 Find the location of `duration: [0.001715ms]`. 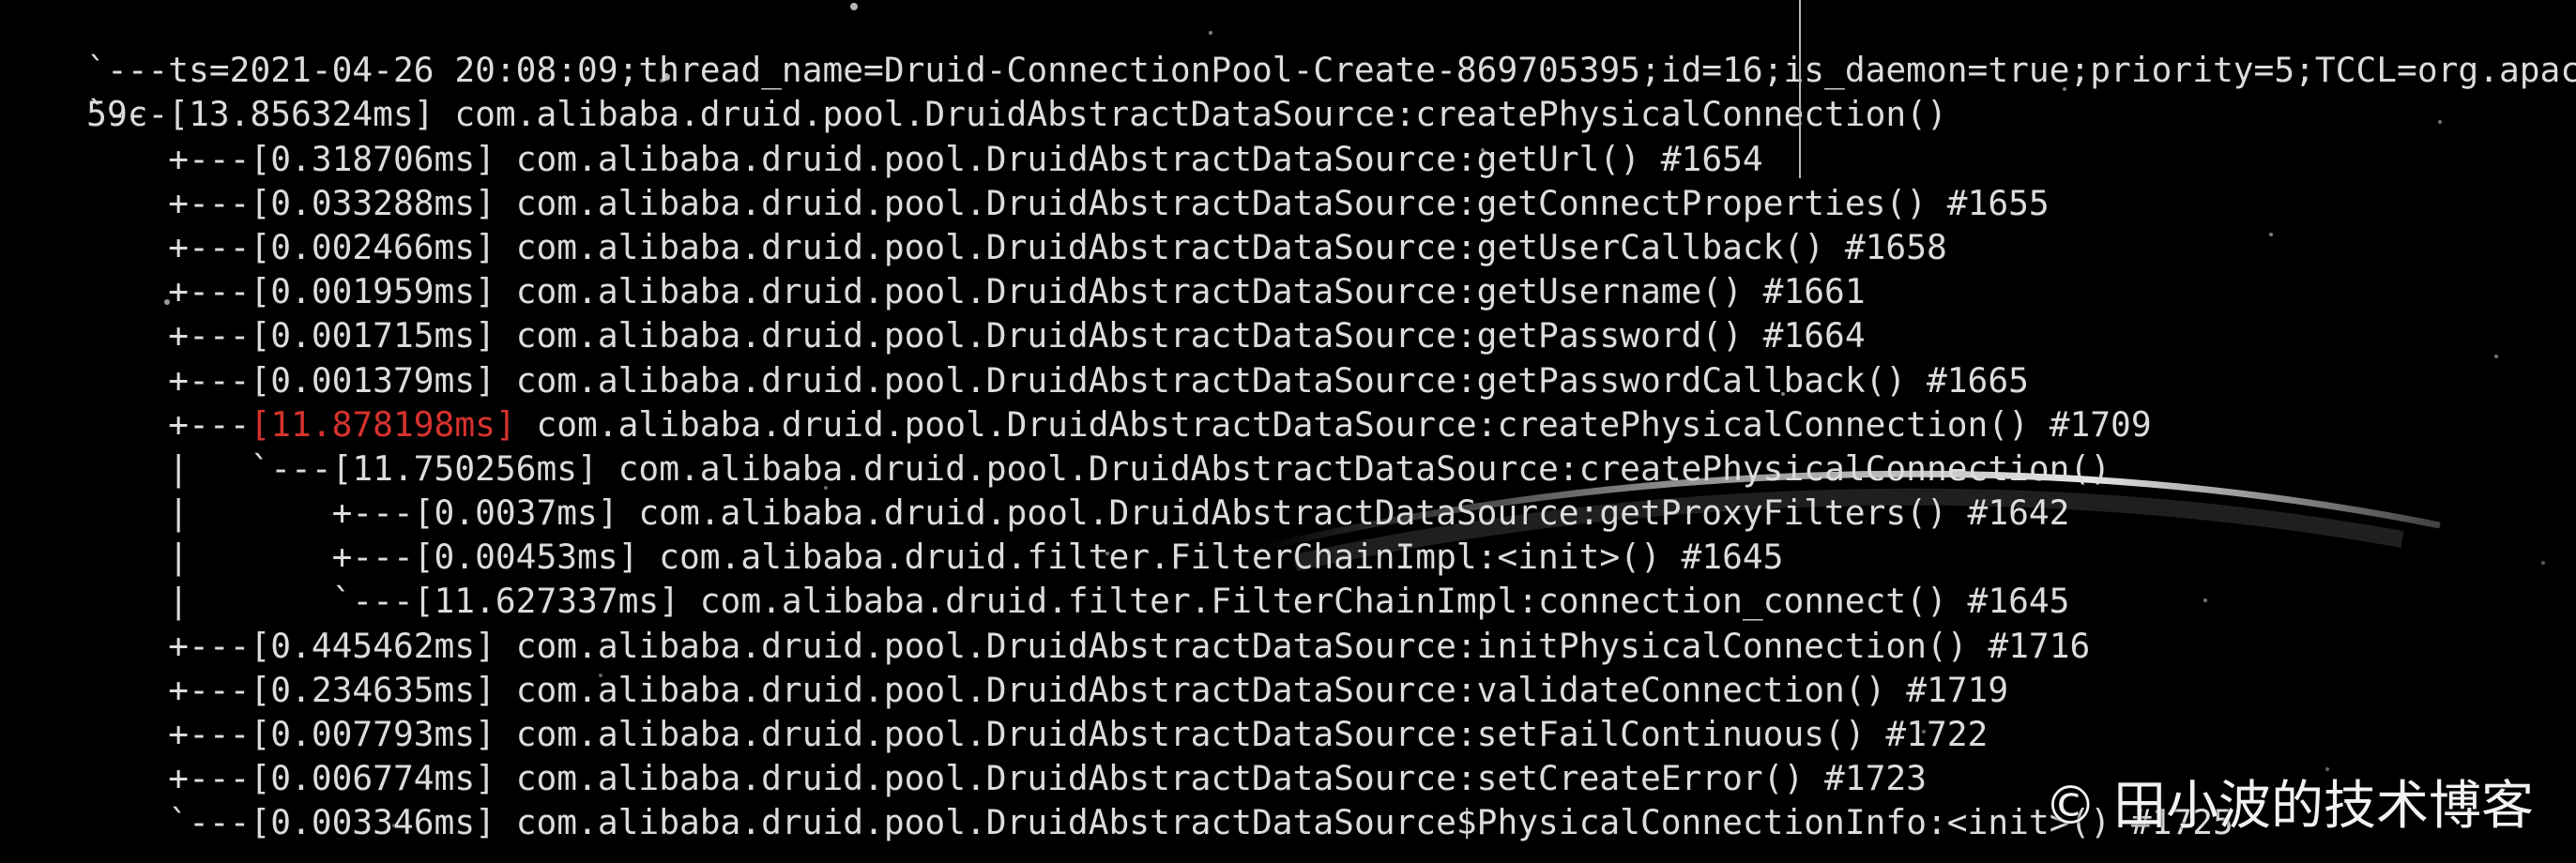

duration: [0.001715ms] is located at coordinates (372, 335).